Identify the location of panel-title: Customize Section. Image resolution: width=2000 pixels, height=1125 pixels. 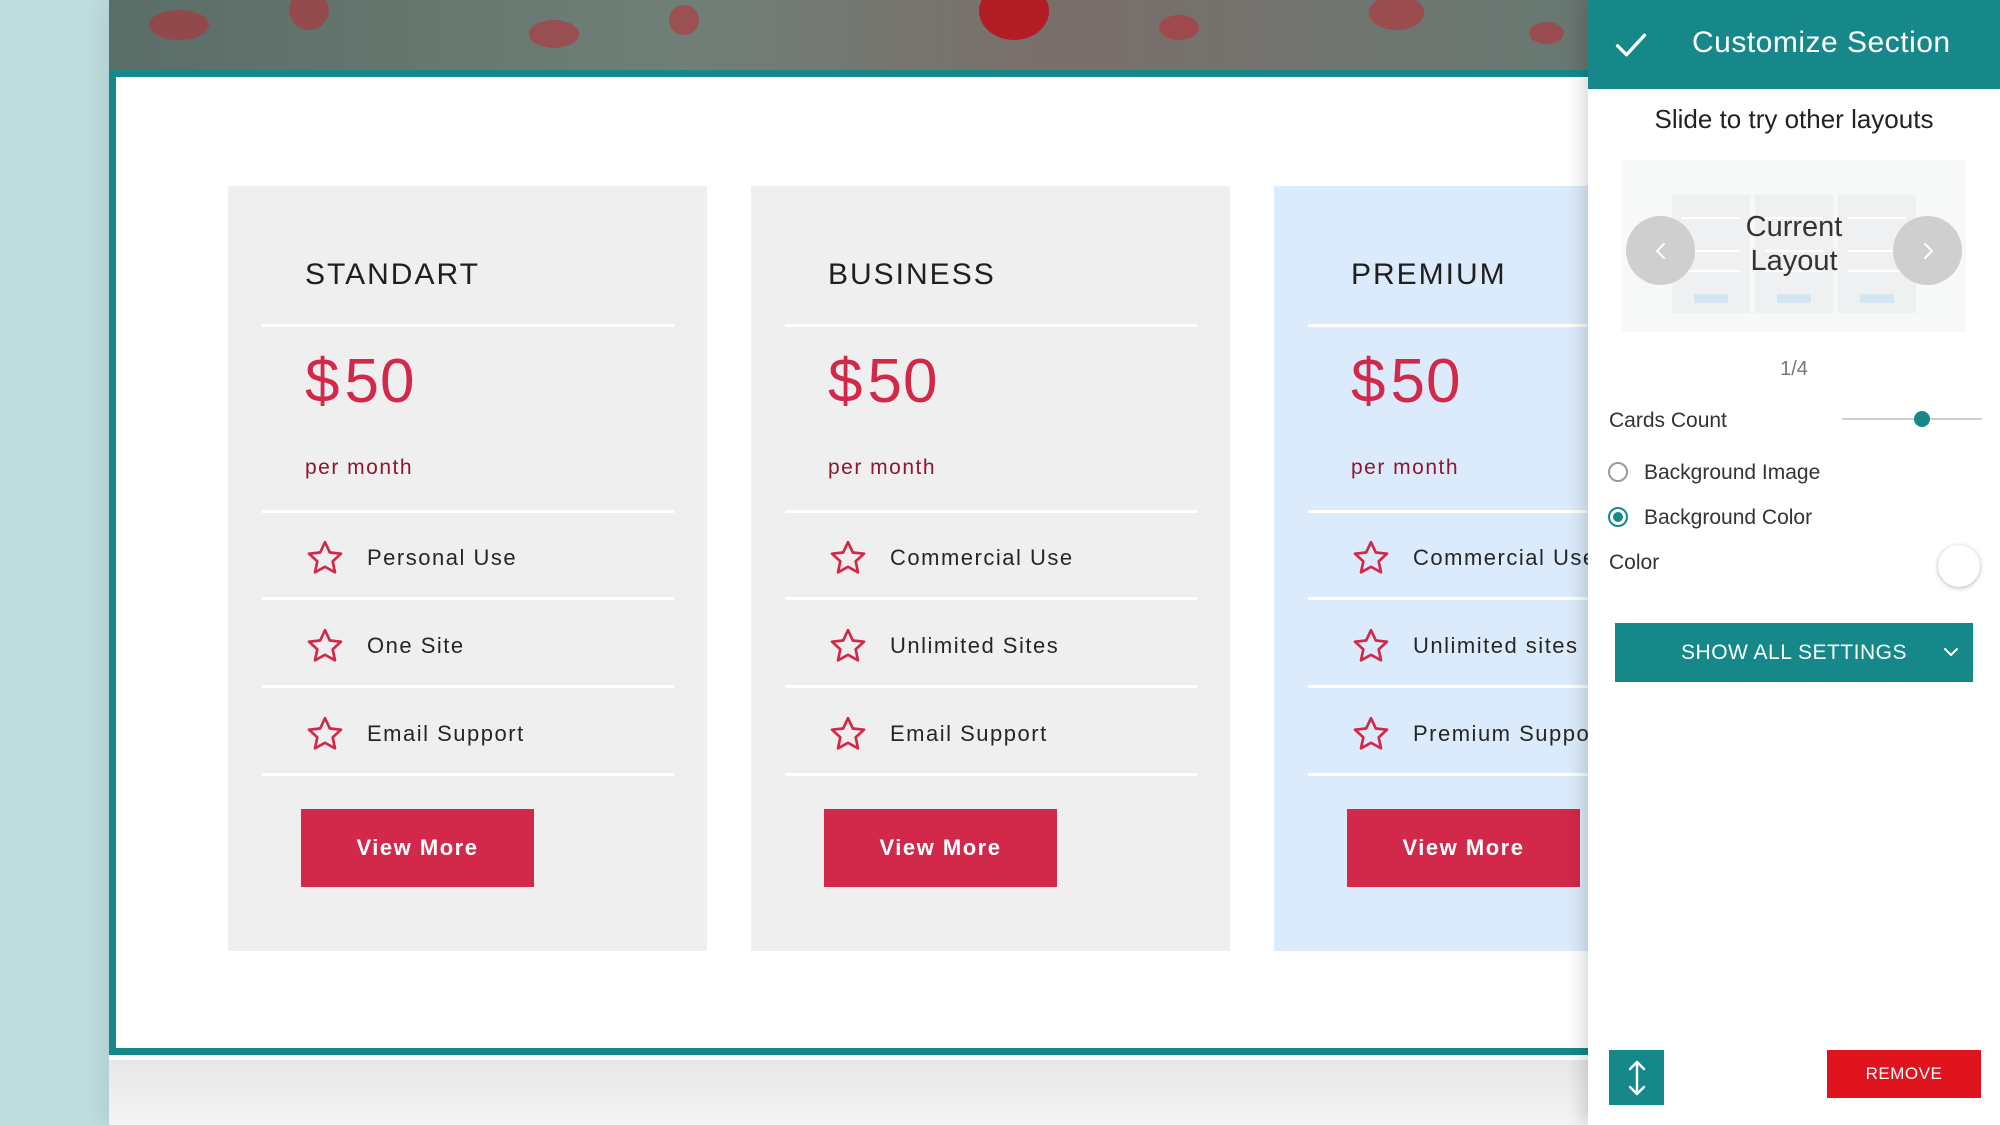
(1821, 42).